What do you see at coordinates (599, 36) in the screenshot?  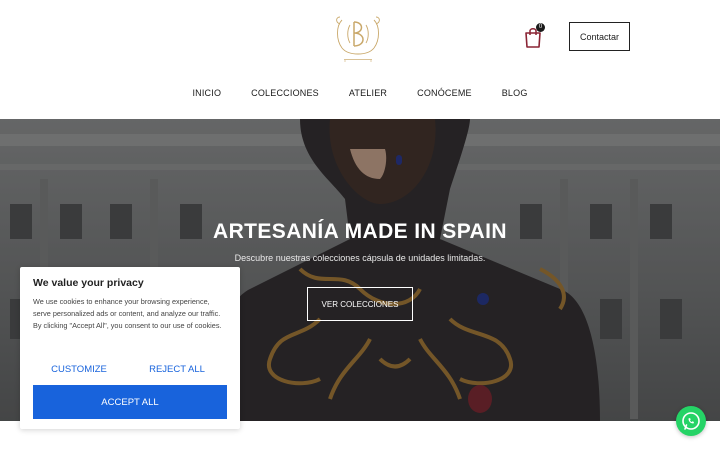 I see `contact-button: Contactar` at bounding box center [599, 36].